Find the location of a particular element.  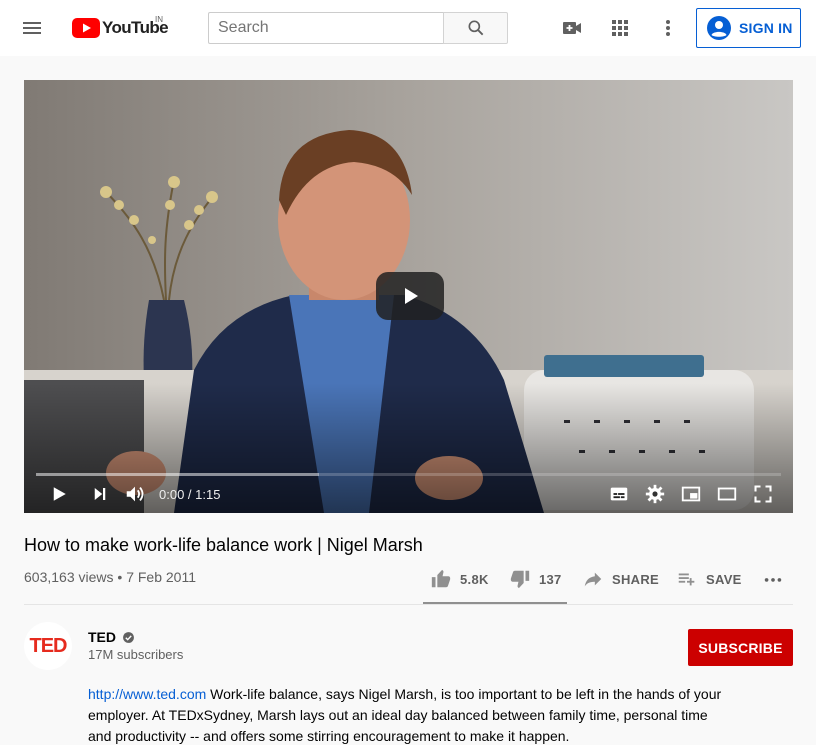

search-box is located at coordinates (326, 28).